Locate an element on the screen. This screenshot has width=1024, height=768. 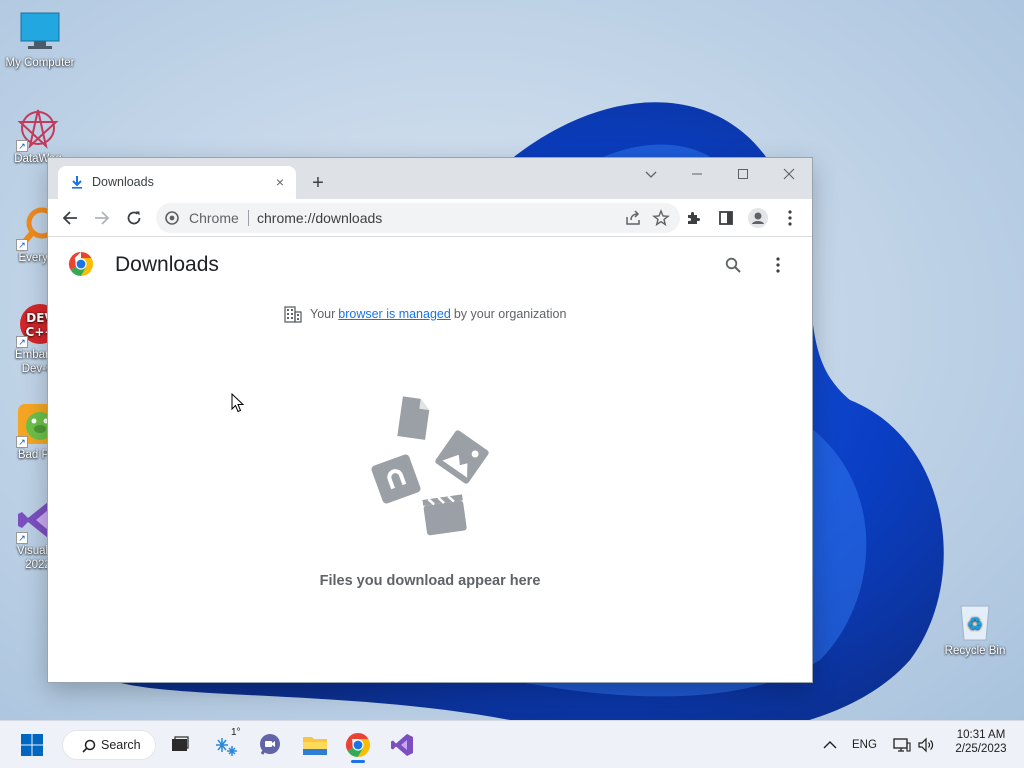
taskbar-search: Search is located at coordinates (109, 745).